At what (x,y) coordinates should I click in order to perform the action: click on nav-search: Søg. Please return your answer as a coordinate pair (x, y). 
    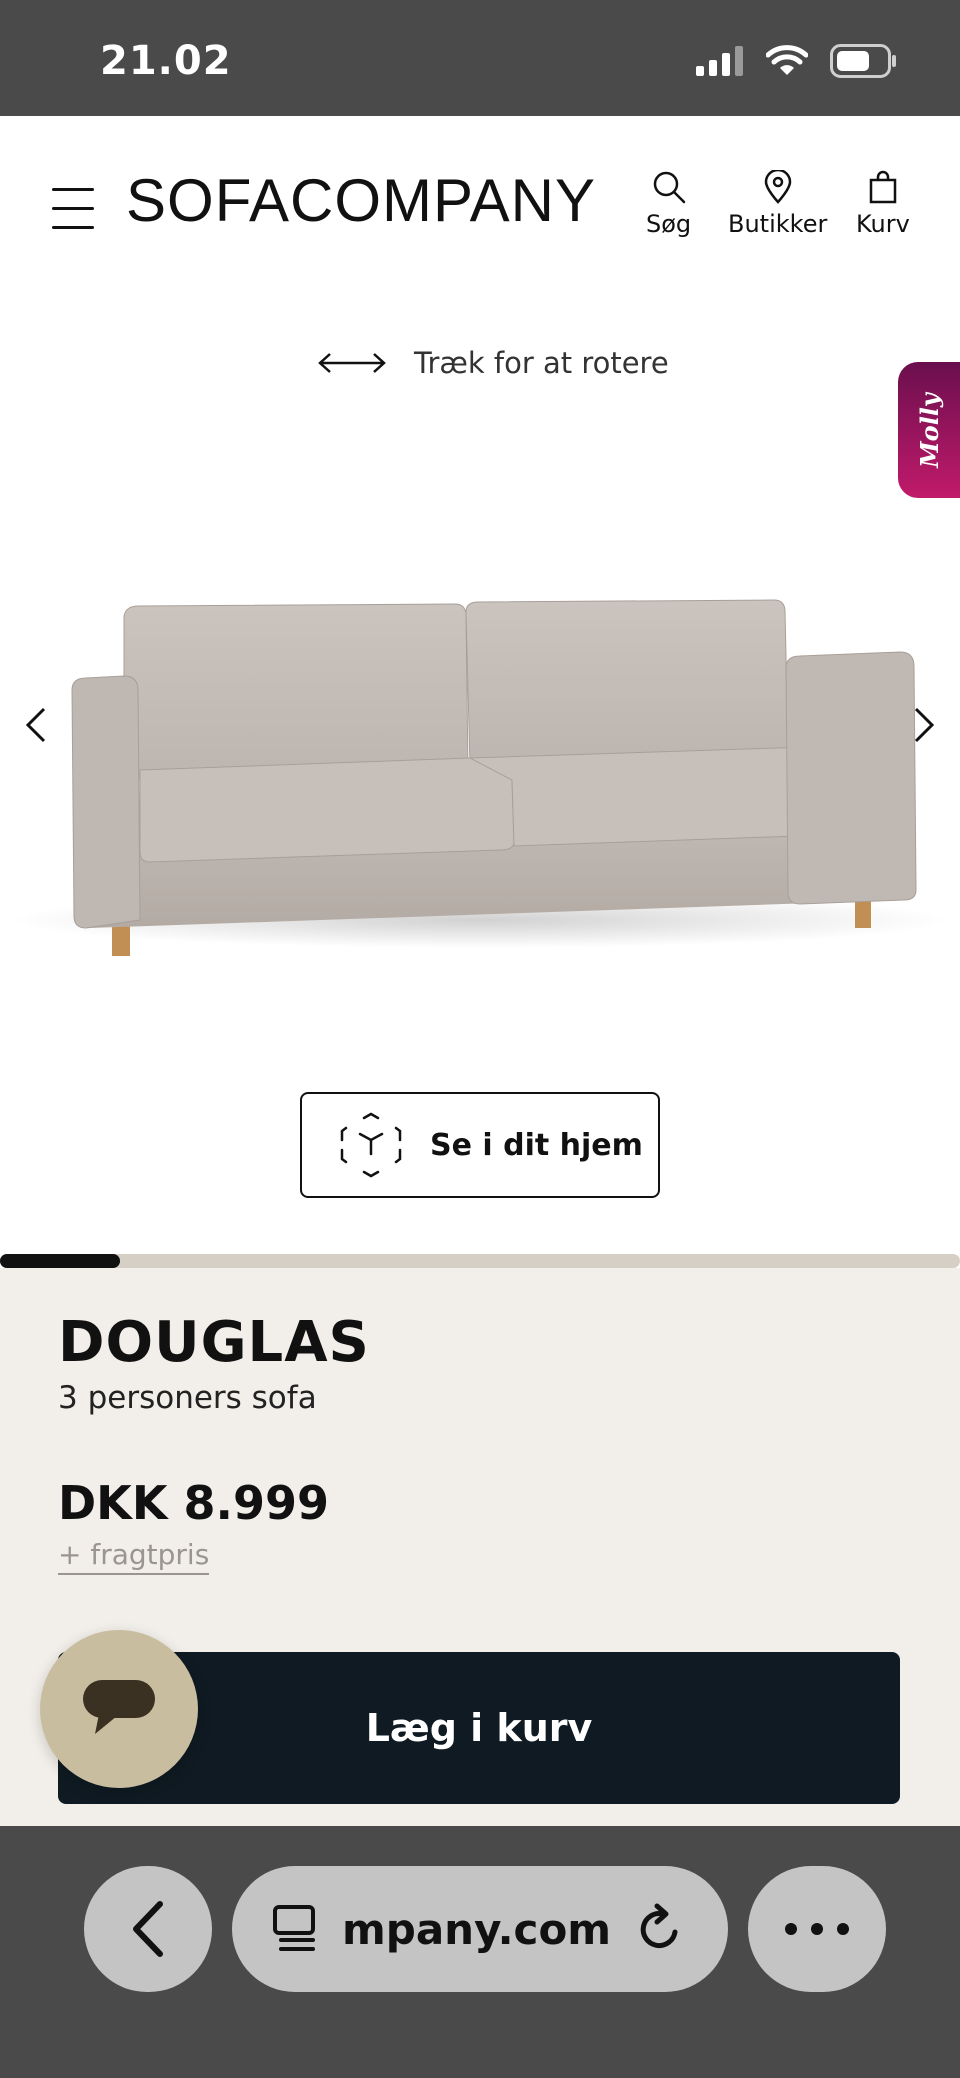
    Looking at the image, I should click on (668, 204).